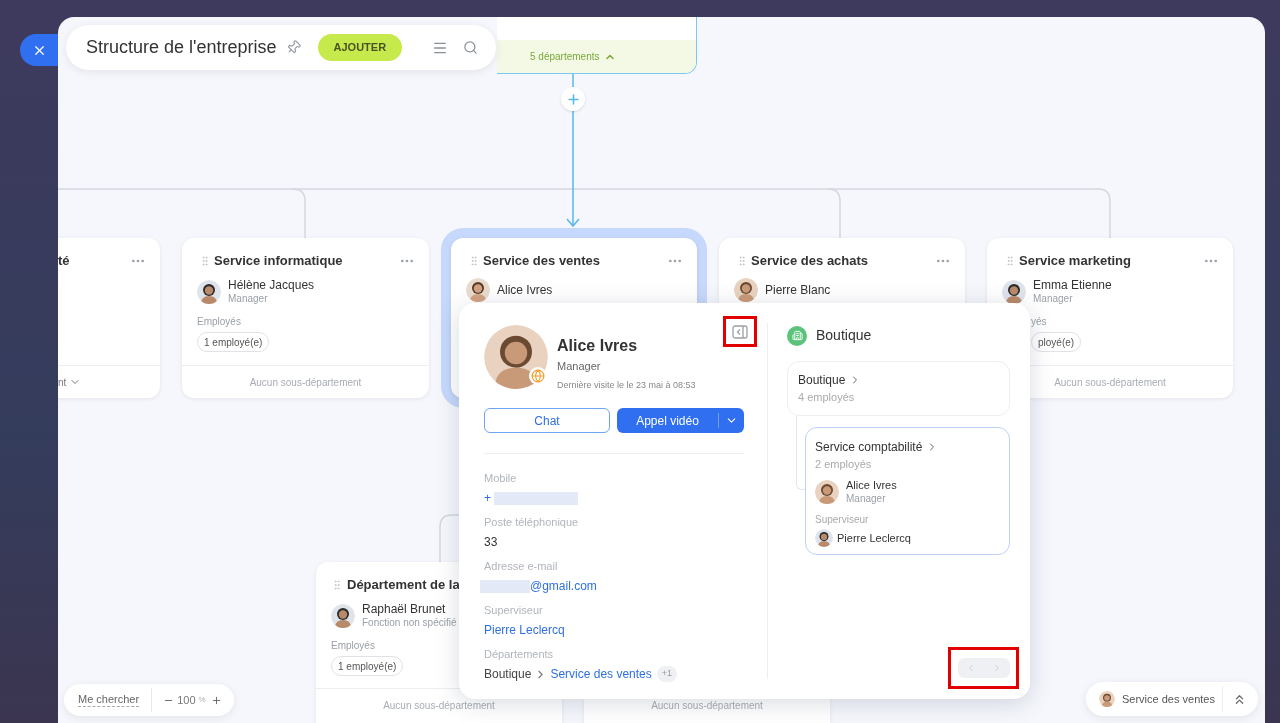 The image size is (1280, 723). Describe the element at coordinates (109, 318) in the screenshot. I see `department-card: té nt` at that location.